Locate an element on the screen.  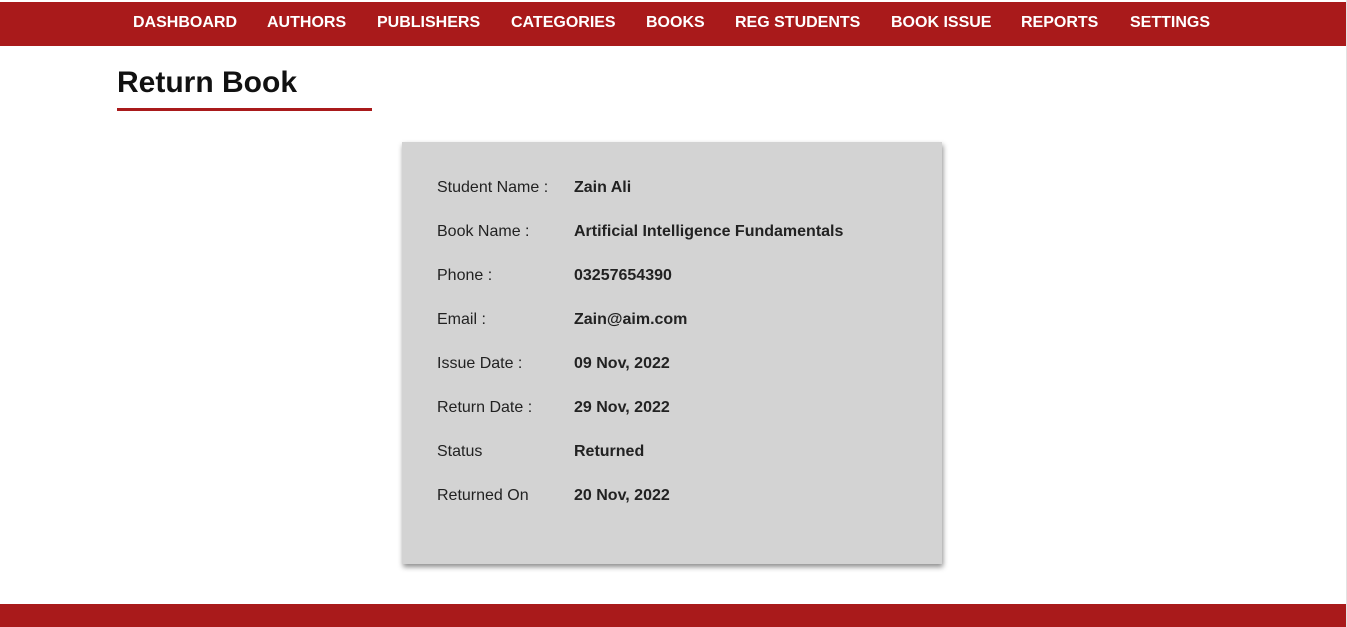
detail-value: Zain Ali is located at coordinates (603, 187).